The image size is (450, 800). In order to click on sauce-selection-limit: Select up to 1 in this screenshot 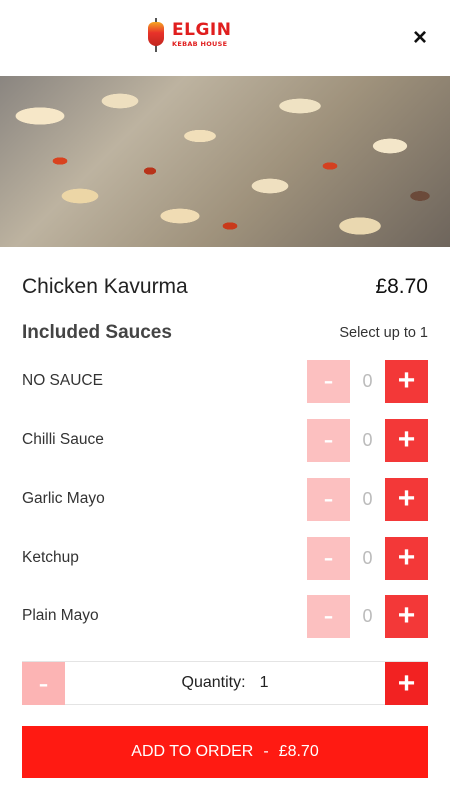, I will do `click(383, 333)`.